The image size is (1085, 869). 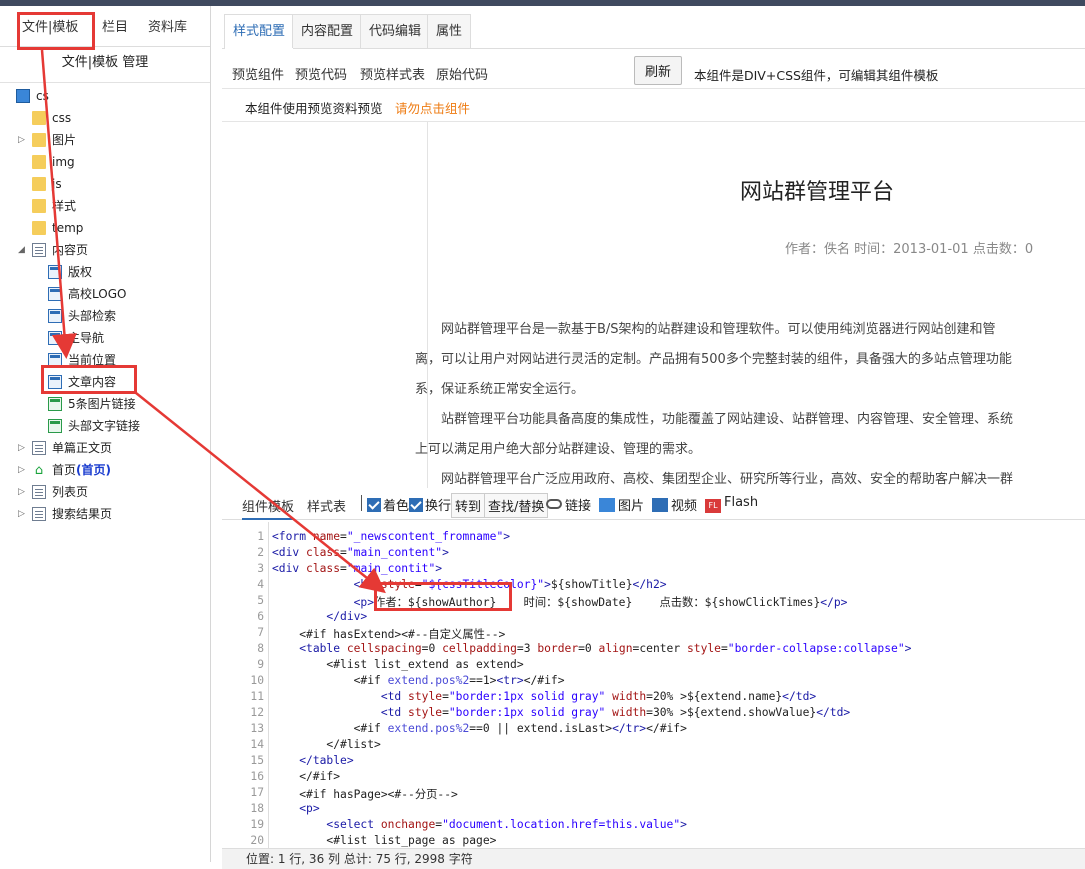 I want to click on line-number: 9, so click(x=260, y=664).